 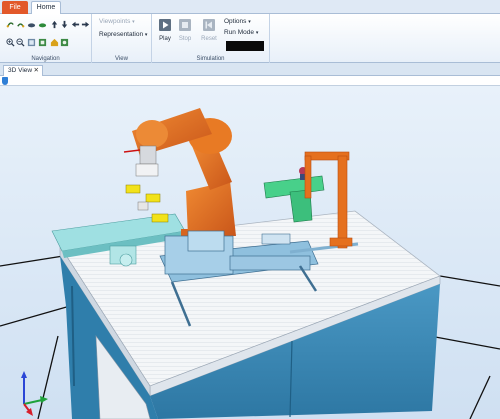 I want to click on view-group-label: View, so click(x=121, y=59).